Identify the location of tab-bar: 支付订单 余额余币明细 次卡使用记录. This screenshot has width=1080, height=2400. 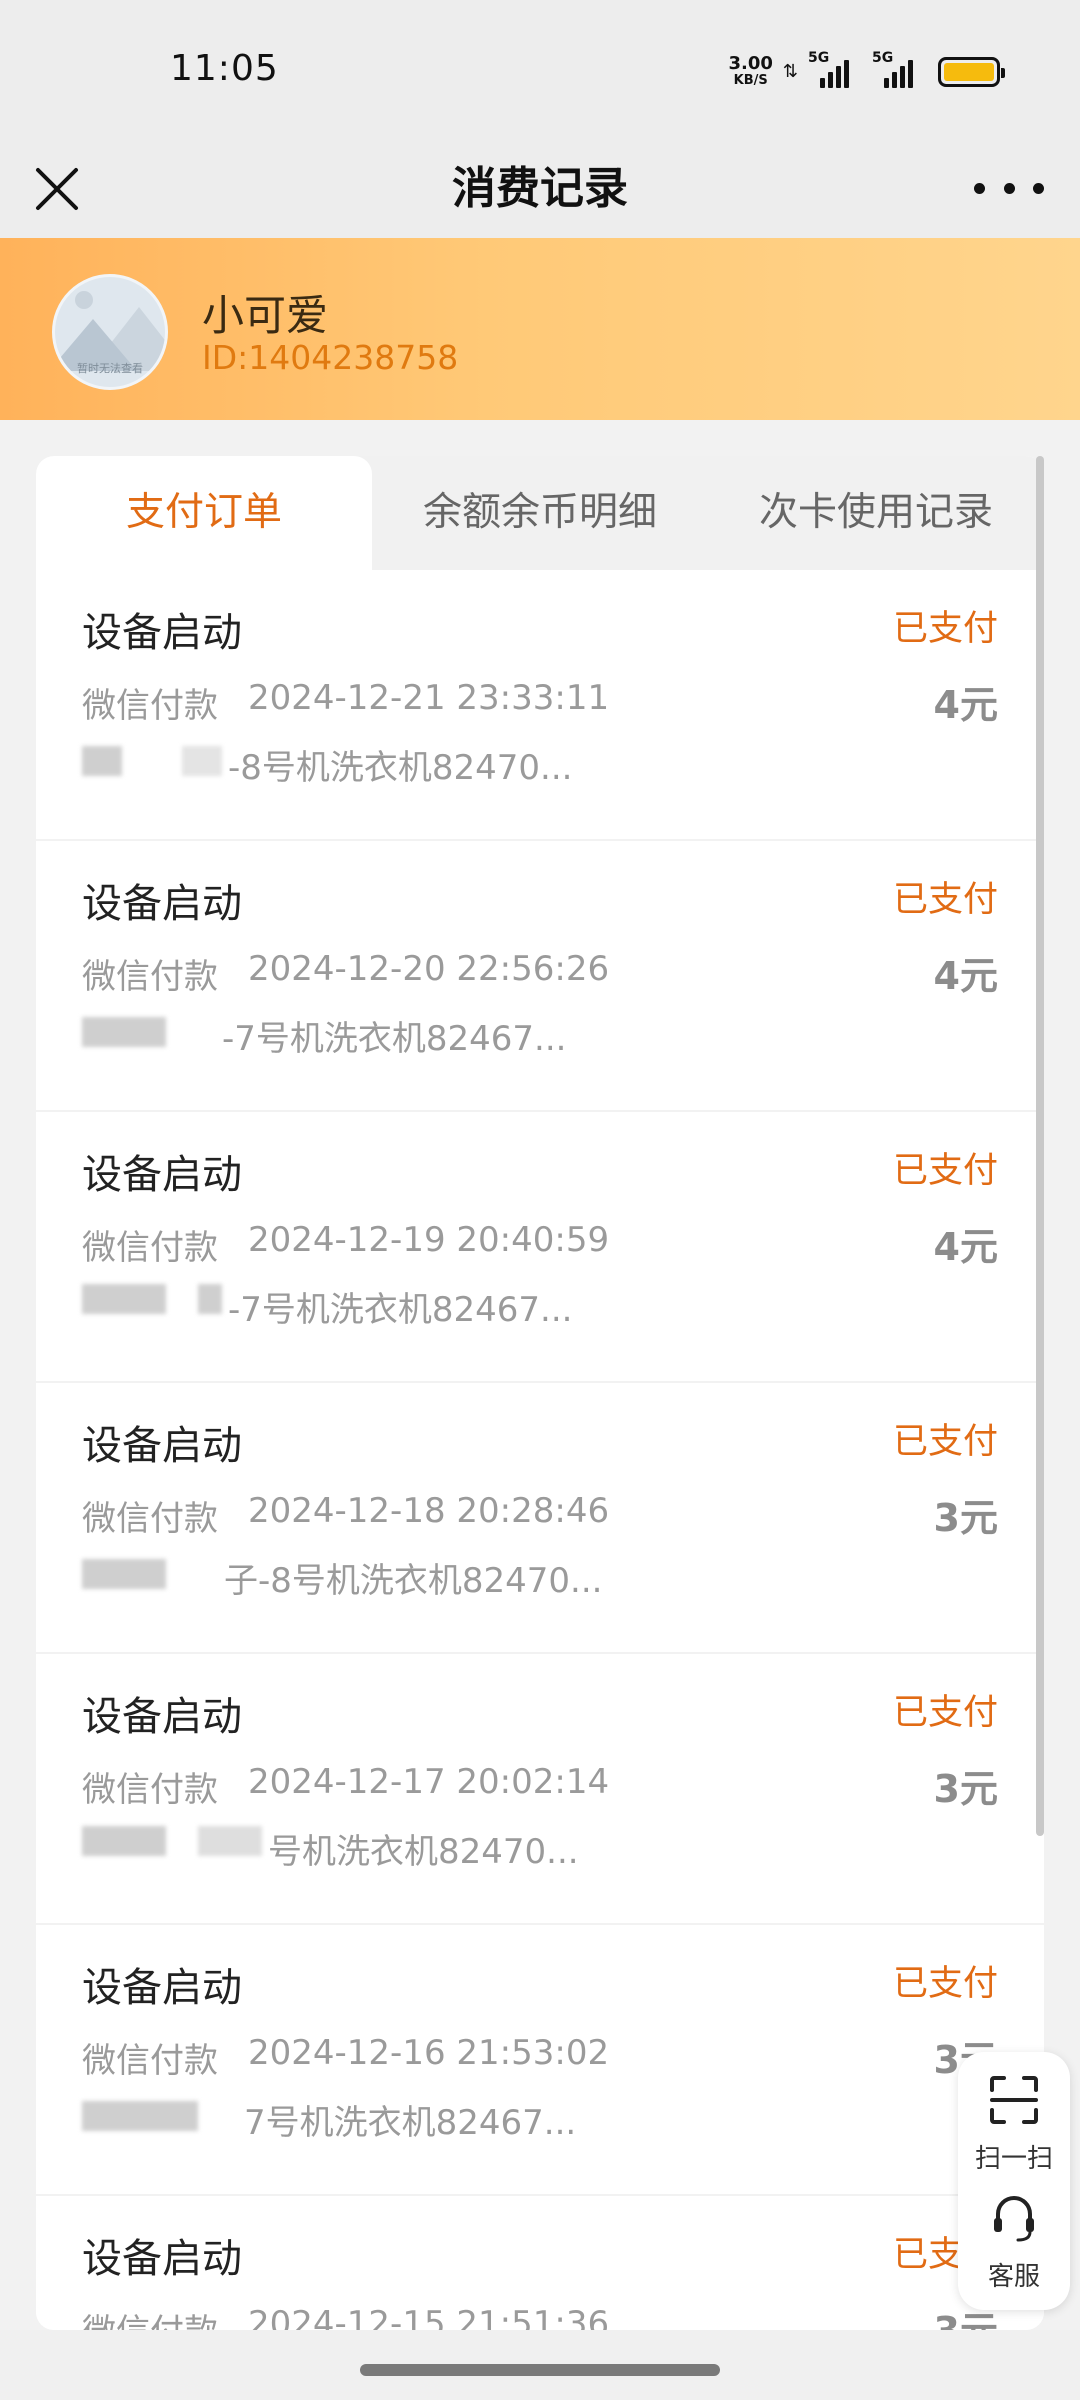
(540, 513).